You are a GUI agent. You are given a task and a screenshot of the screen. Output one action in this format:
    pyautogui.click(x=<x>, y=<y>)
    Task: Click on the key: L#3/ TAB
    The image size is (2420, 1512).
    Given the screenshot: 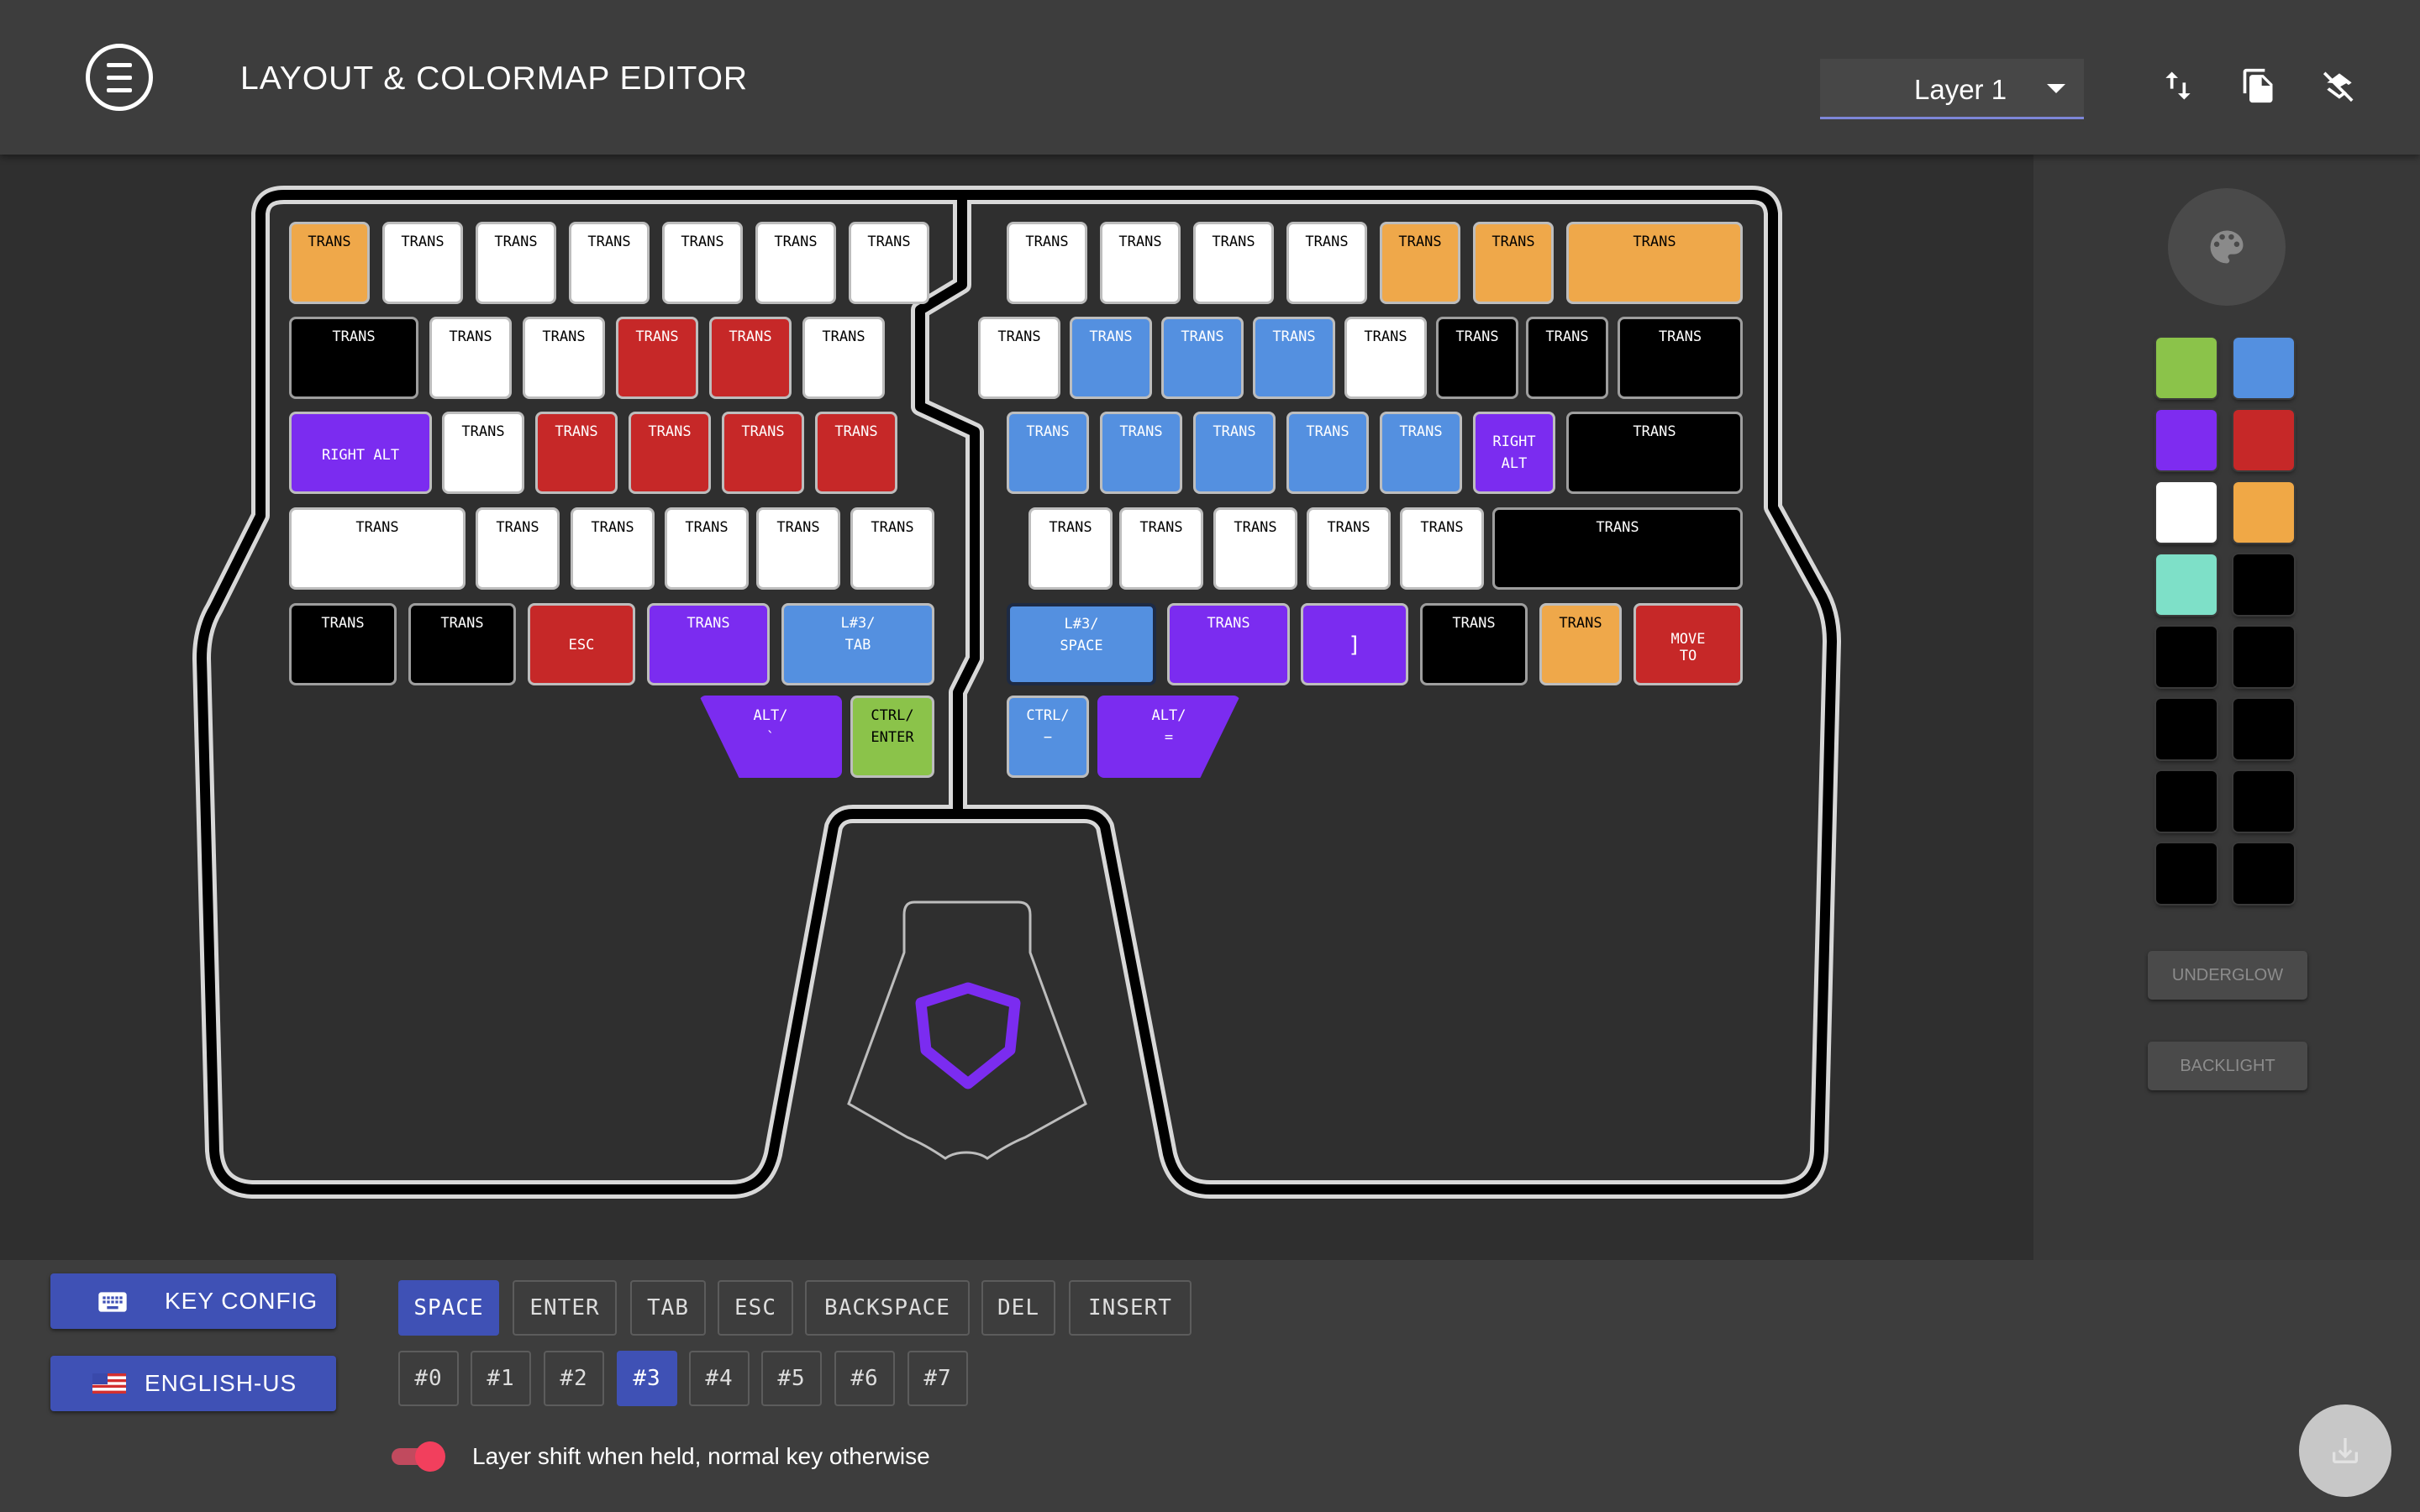 What is the action you would take?
    pyautogui.click(x=857, y=644)
    